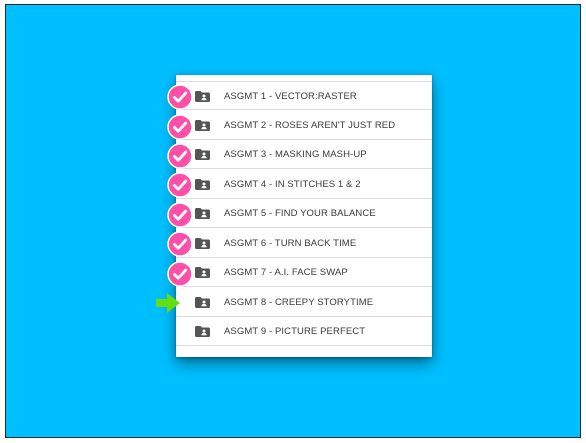 The height and width of the screenshot is (443, 586). What do you see at coordinates (300, 213) in the screenshot?
I see `assignment-label: ASGMT 5 - FIND YOUR BALANCE` at bounding box center [300, 213].